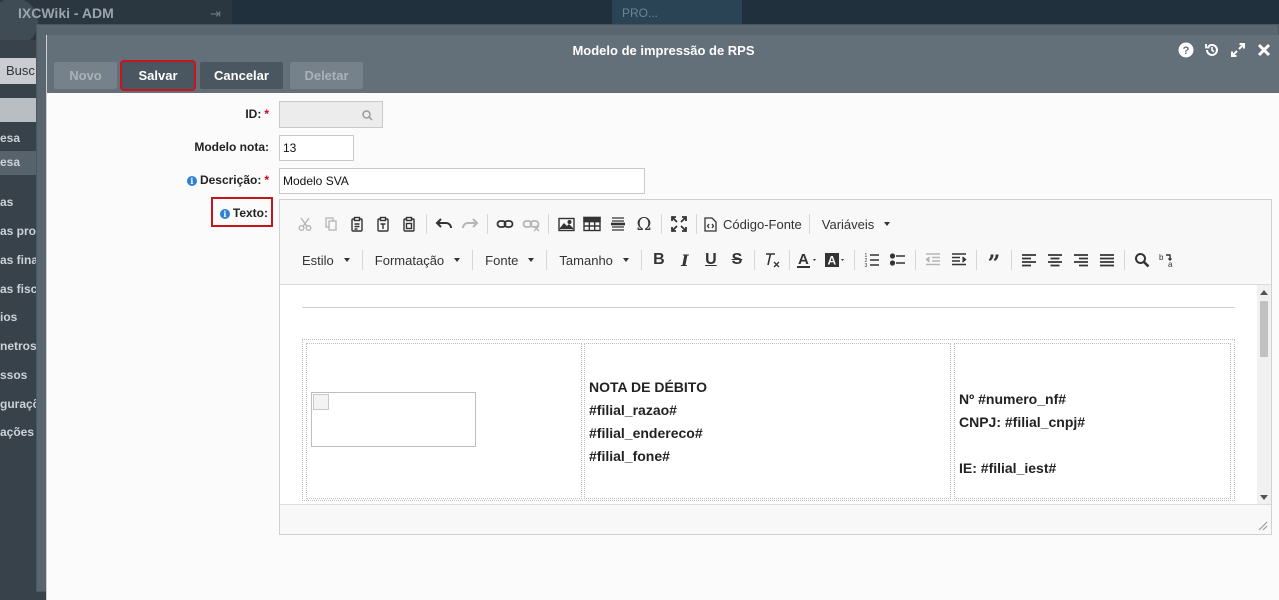 The height and width of the screenshot is (600, 1279). What do you see at coordinates (1264, 50) in the screenshot?
I see `close-icon` at bounding box center [1264, 50].